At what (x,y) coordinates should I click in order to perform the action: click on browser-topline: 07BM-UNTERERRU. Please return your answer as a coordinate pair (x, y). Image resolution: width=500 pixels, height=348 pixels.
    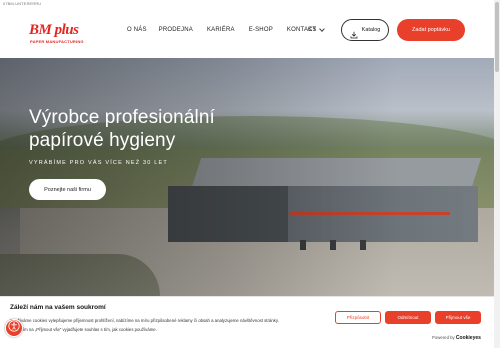
    Looking at the image, I should click on (250, 5).